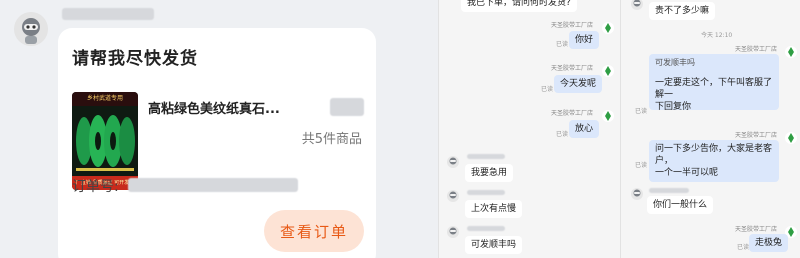  I want to click on order-number-label: 订单号:, so click(95, 187).